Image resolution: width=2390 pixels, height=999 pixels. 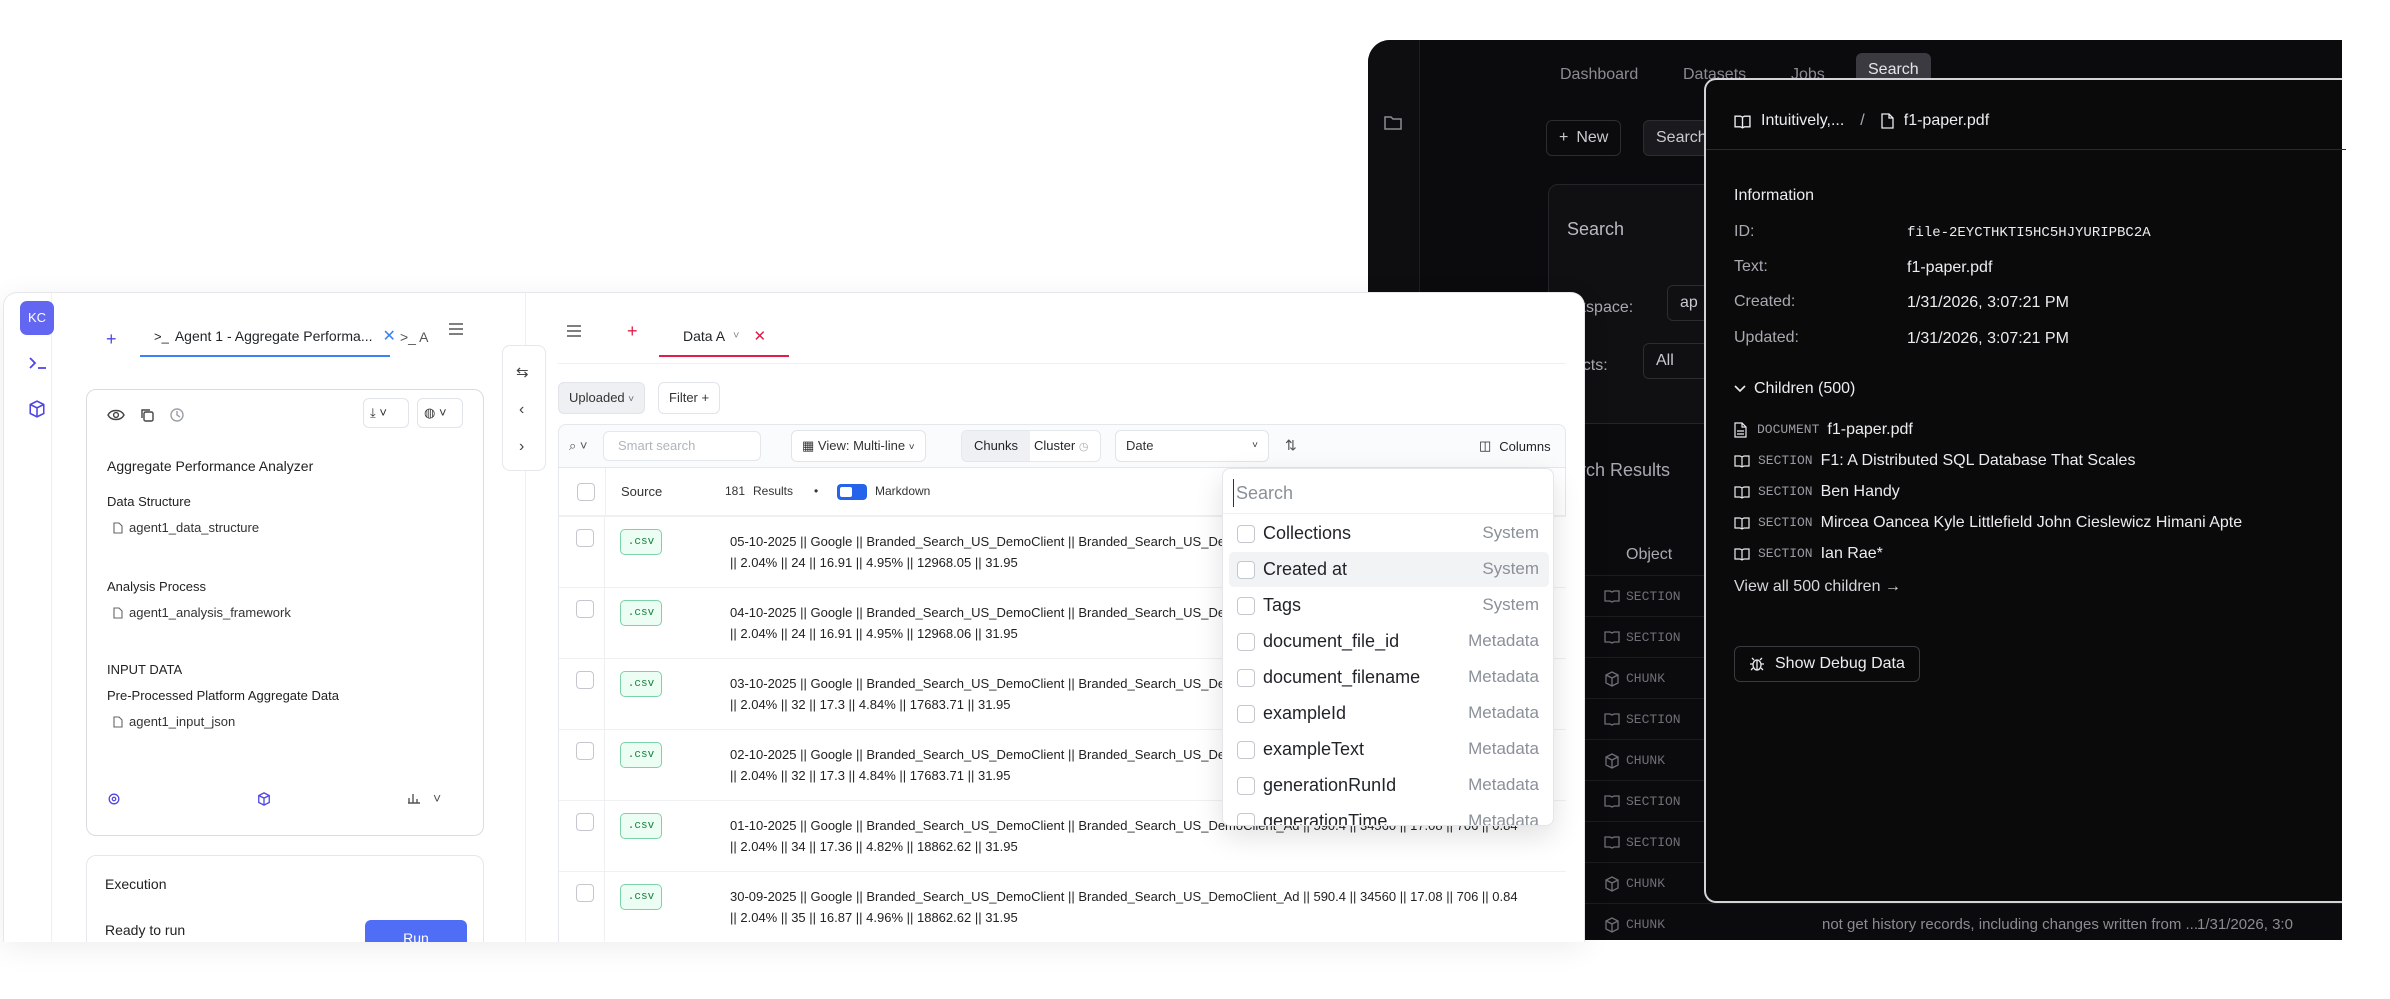 What do you see at coordinates (1388, 493) in the screenshot?
I see `columns-search-input: Search` at bounding box center [1388, 493].